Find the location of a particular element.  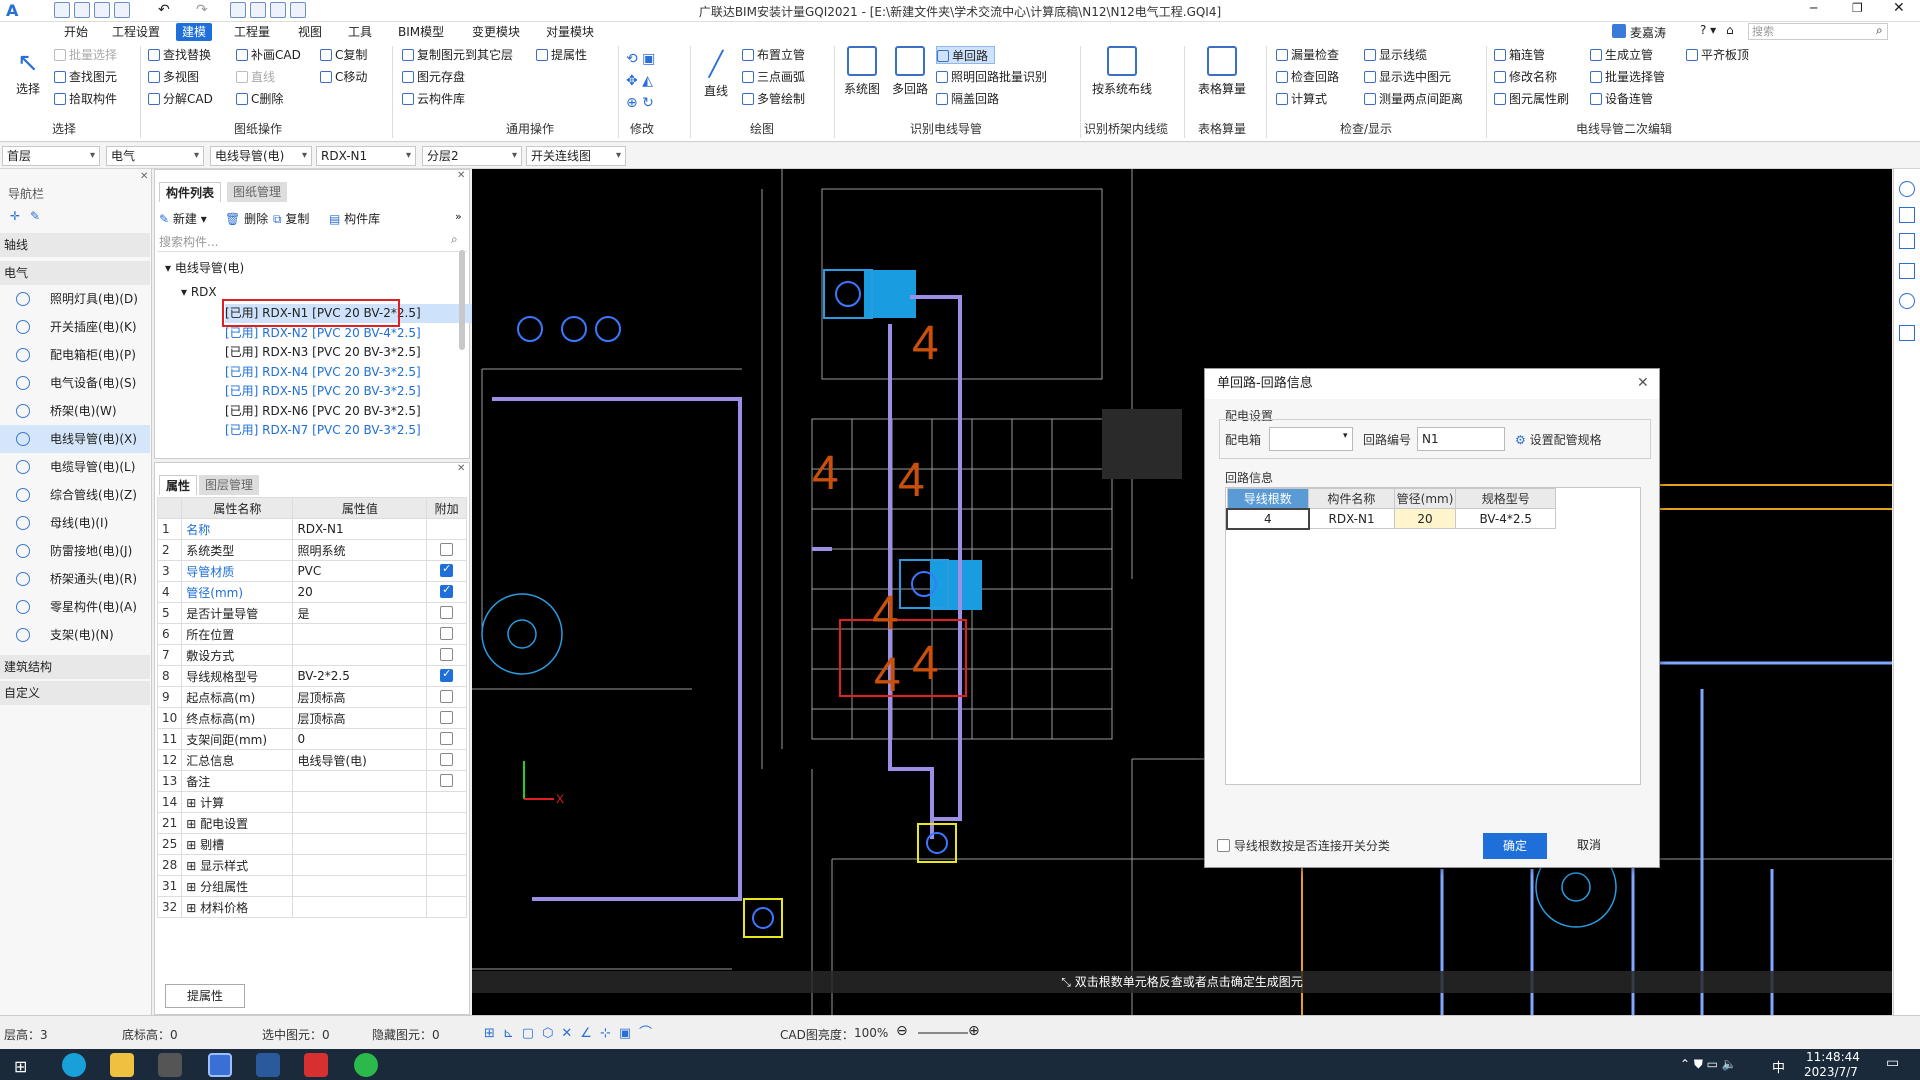

delete-component-button: 🗑 删除 is located at coordinates (246, 219).